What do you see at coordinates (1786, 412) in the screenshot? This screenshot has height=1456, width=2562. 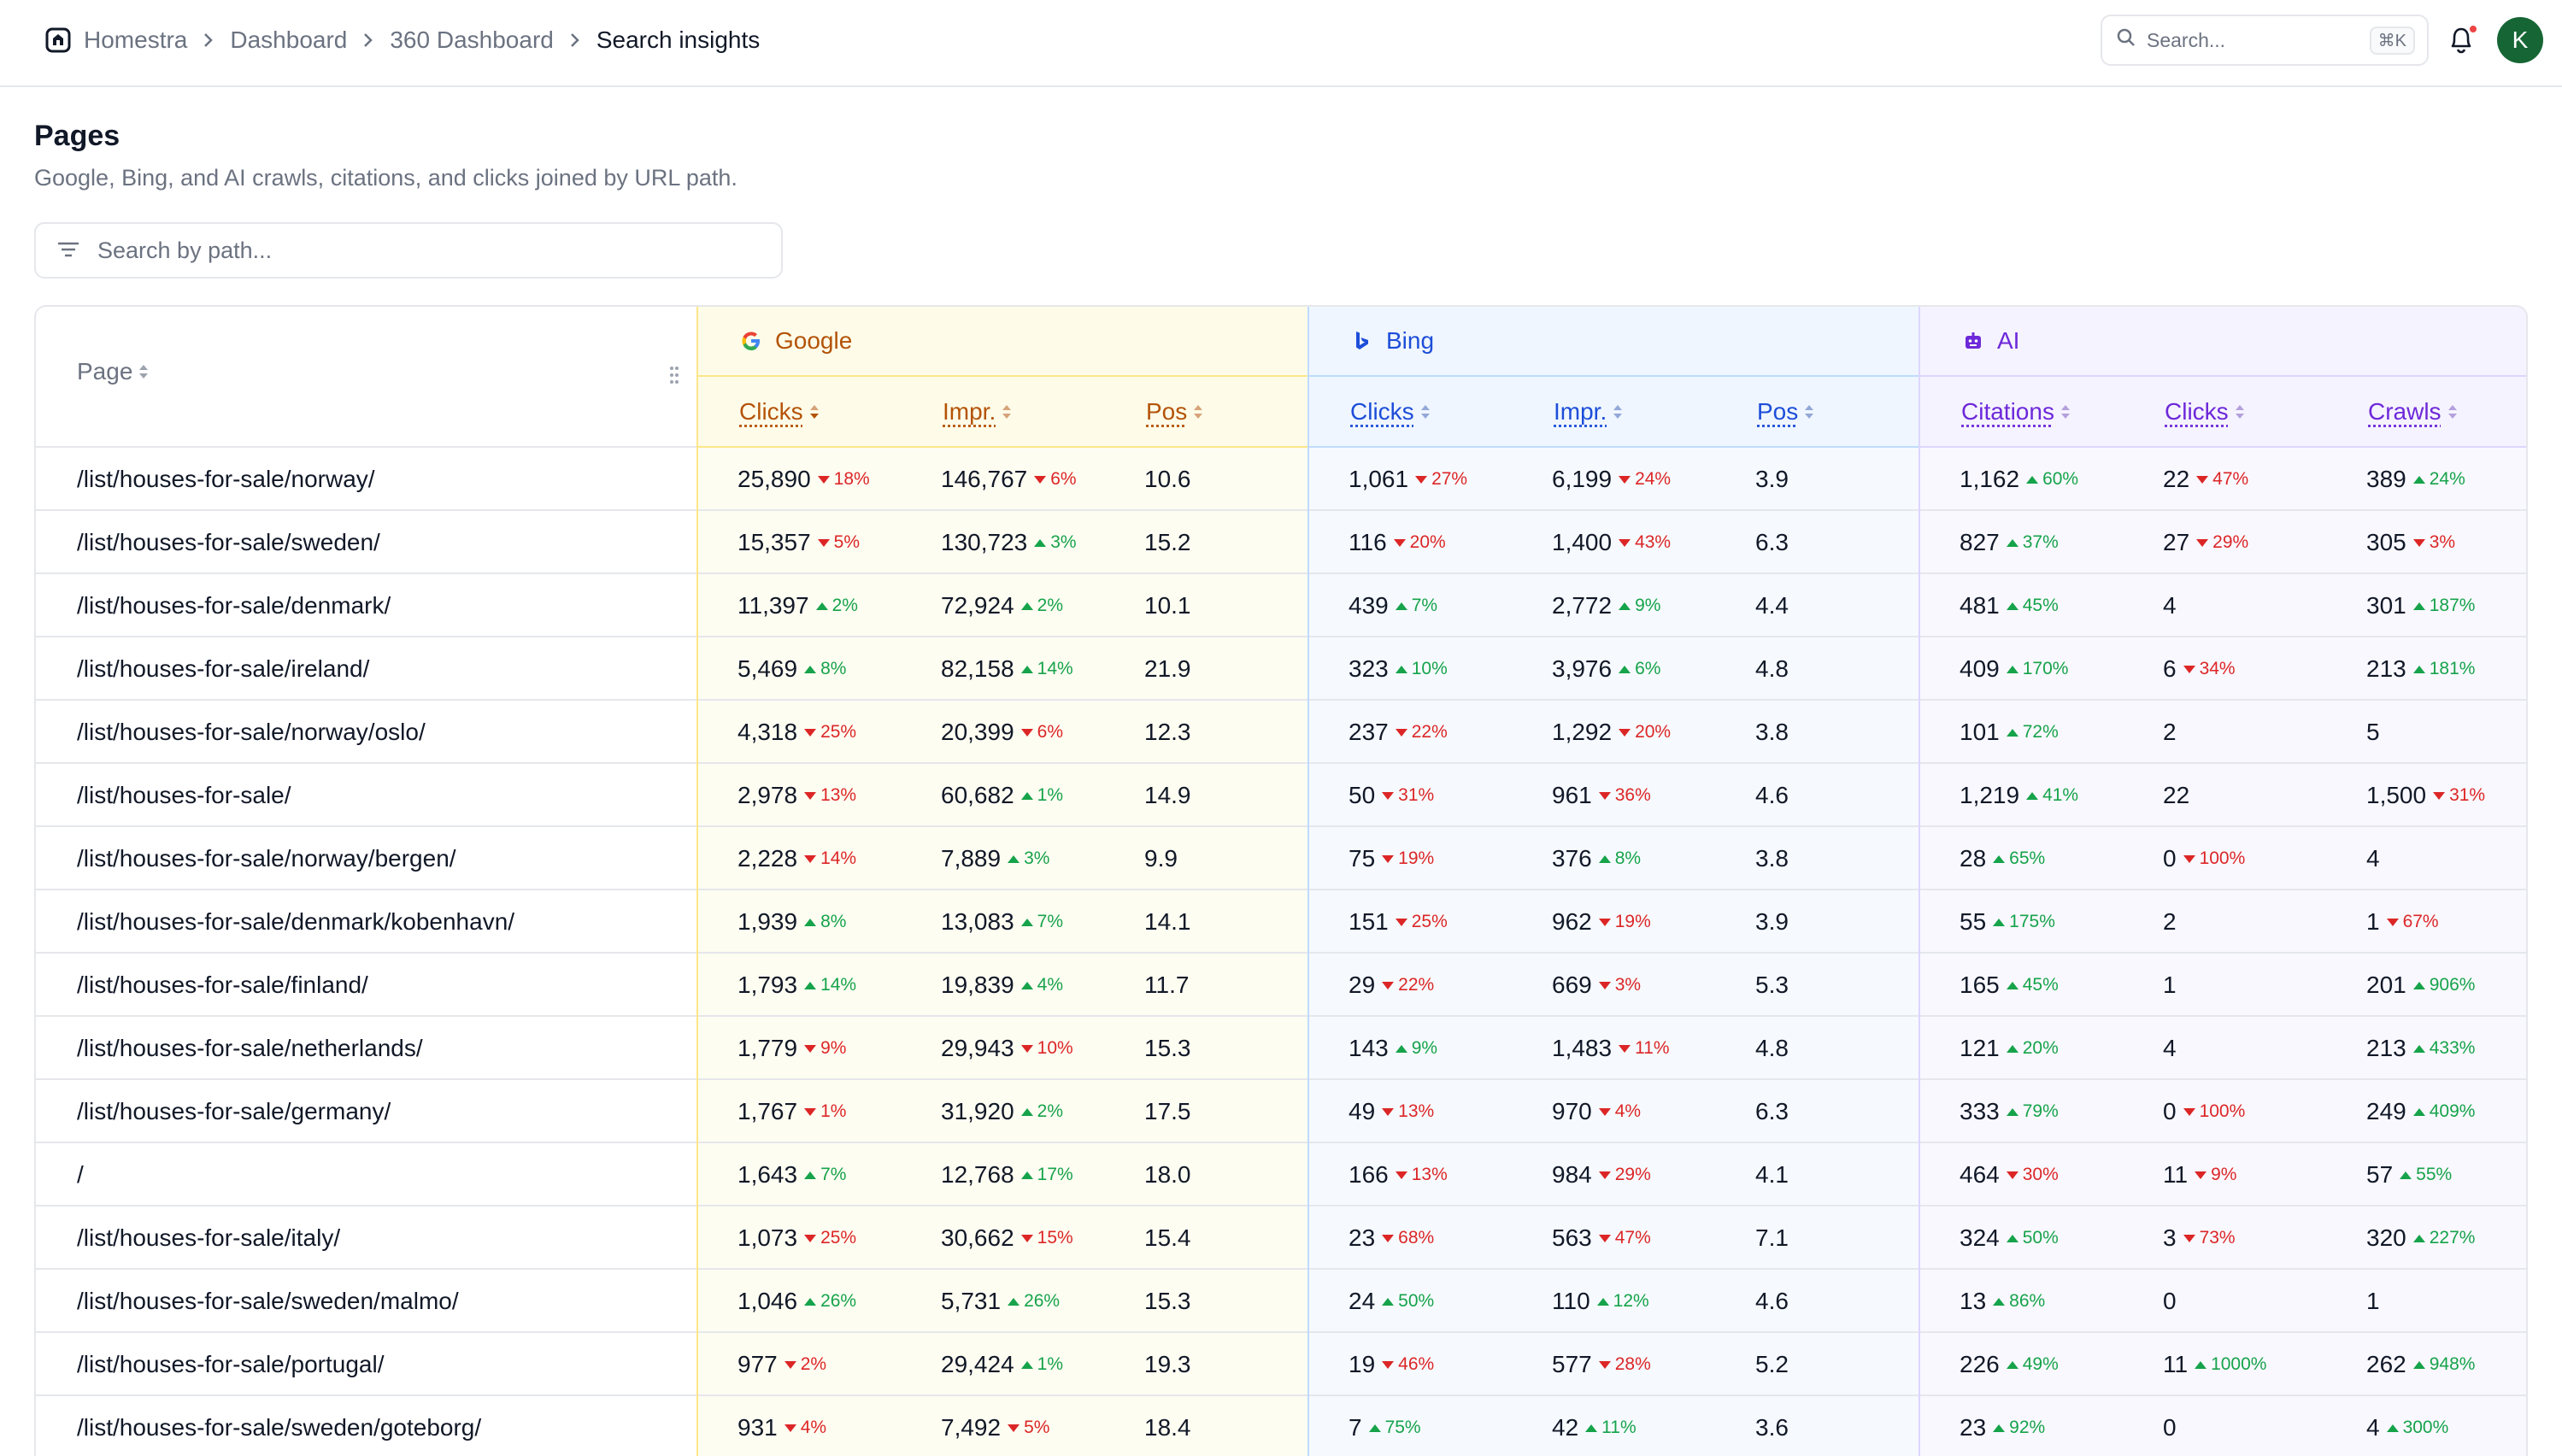 I see `sort-bing-pos: Pos` at bounding box center [1786, 412].